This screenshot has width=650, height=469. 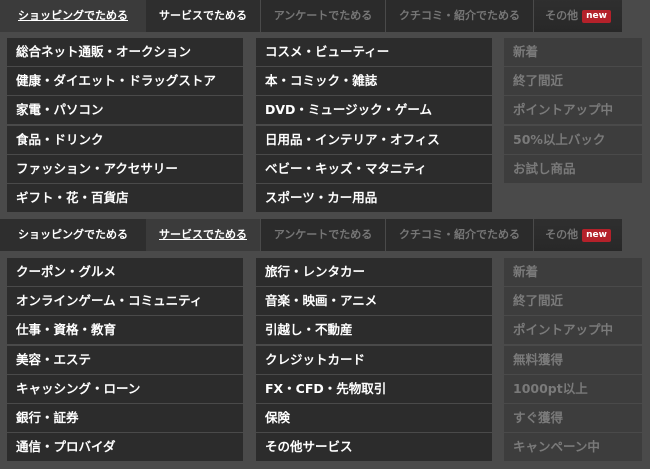 I want to click on category-link: 美容・エステ, so click(x=125, y=360).